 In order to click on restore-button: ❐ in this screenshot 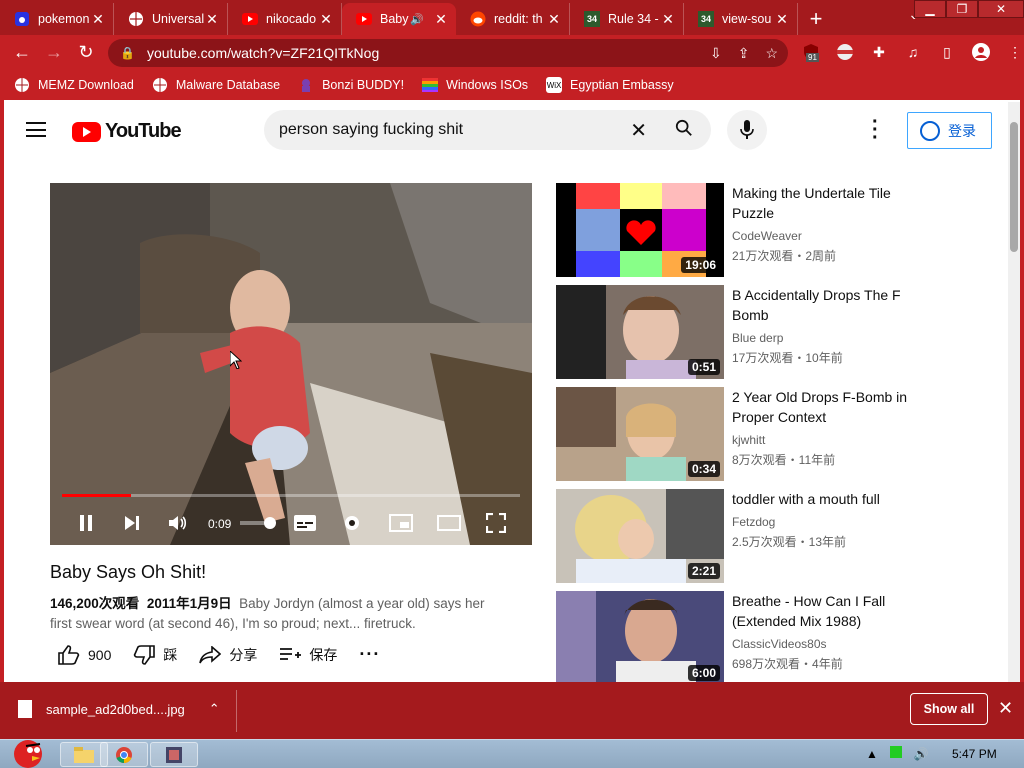, I will do `click(962, 9)`.